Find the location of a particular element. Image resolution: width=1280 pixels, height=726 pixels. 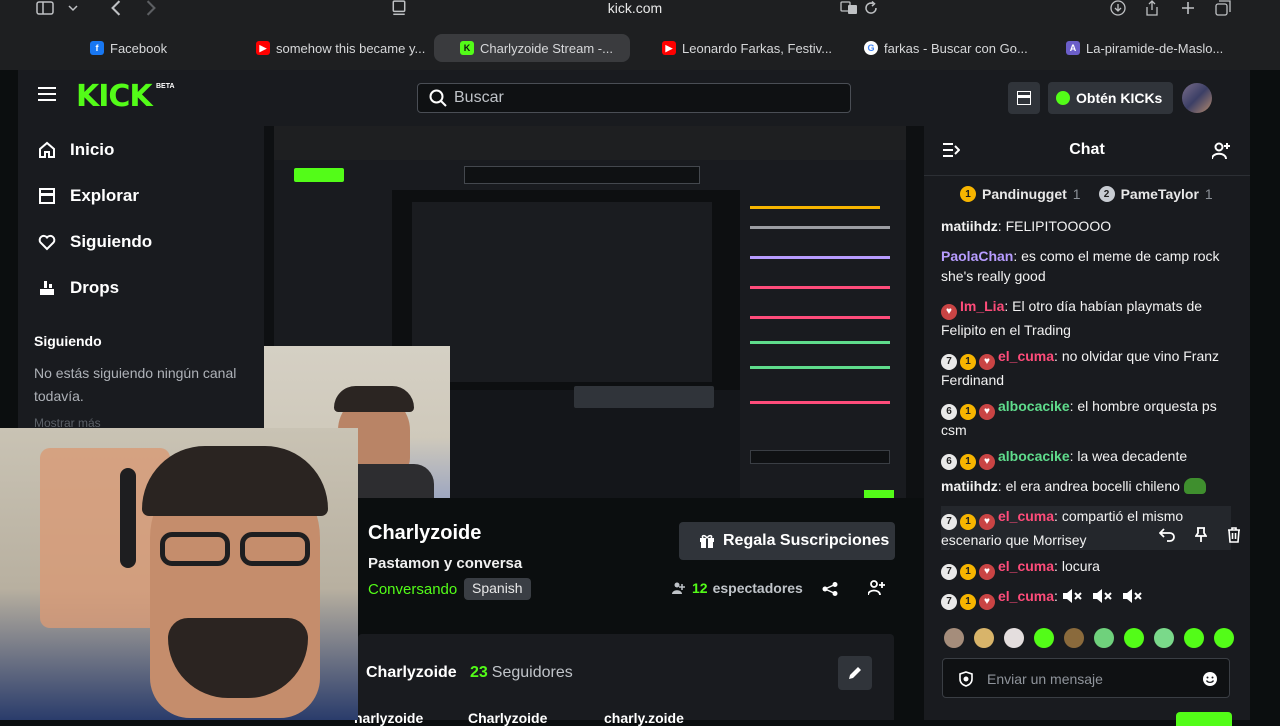

chat-message: matiihdz: el era andrea bocelli chileno is located at coordinates (1086, 486).